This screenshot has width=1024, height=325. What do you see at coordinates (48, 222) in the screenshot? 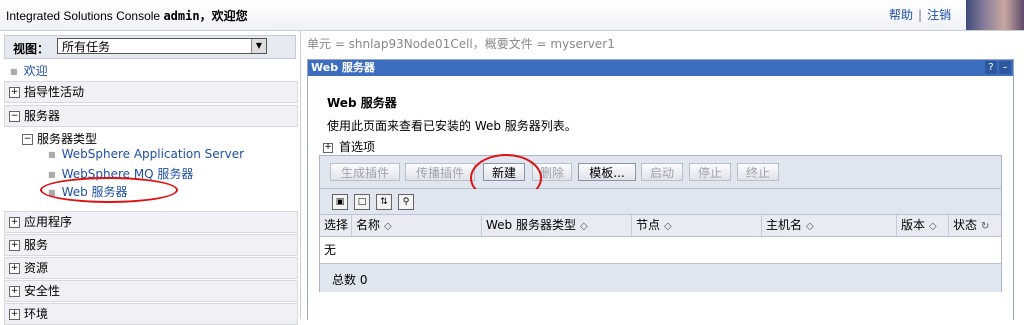
I see `nav-label-applications: 应用程序` at bounding box center [48, 222].